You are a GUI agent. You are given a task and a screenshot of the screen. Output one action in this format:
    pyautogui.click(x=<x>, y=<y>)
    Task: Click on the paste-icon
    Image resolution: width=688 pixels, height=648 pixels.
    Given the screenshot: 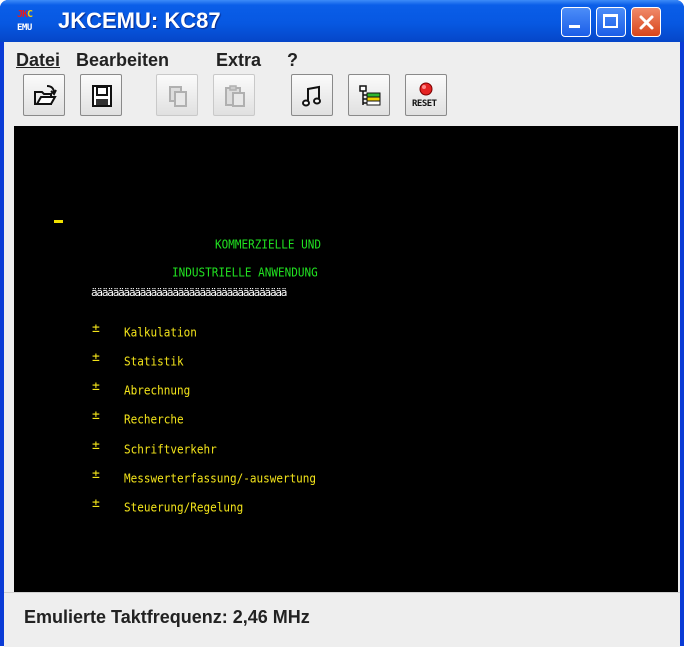 What is the action you would take?
    pyautogui.click(x=235, y=96)
    